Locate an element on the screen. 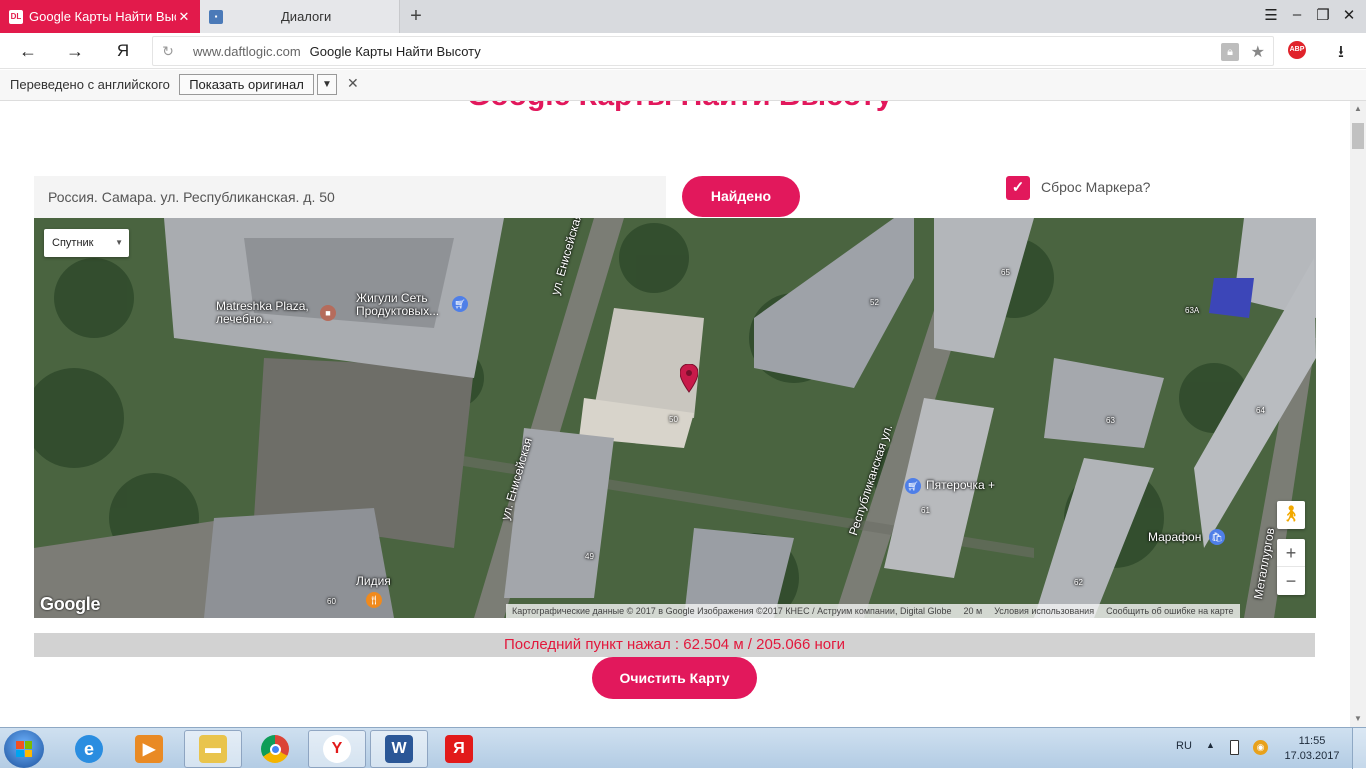 The width and height of the screenshot is (1366, 769). map-marker-pin-icon is located at coordinates (689, 379).